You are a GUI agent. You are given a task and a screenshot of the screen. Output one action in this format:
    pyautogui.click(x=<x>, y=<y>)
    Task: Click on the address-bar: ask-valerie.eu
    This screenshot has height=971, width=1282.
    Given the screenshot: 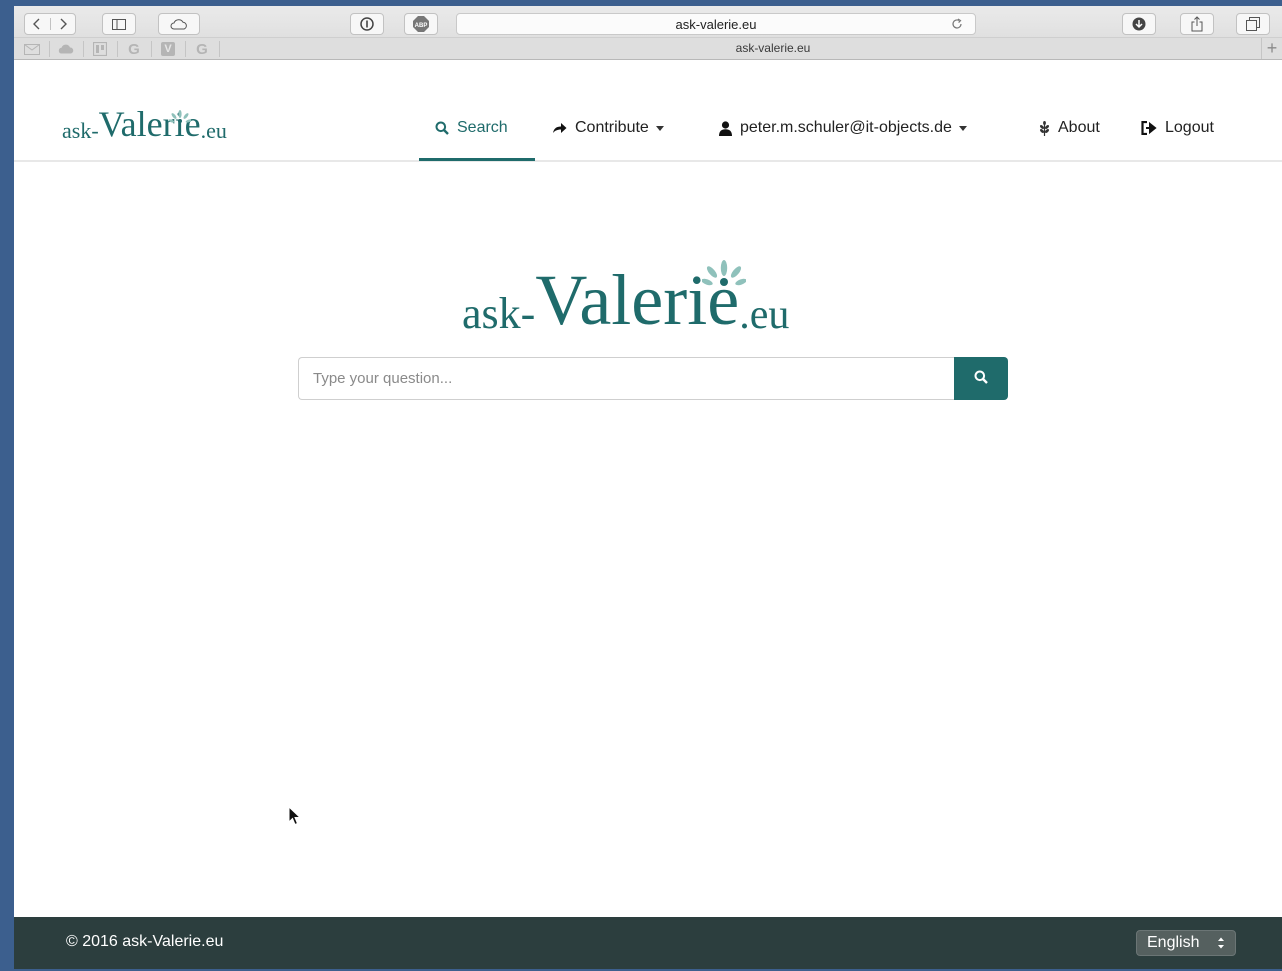 What is the action you would take?
    pyautogui.click(x=716, y=24)
    